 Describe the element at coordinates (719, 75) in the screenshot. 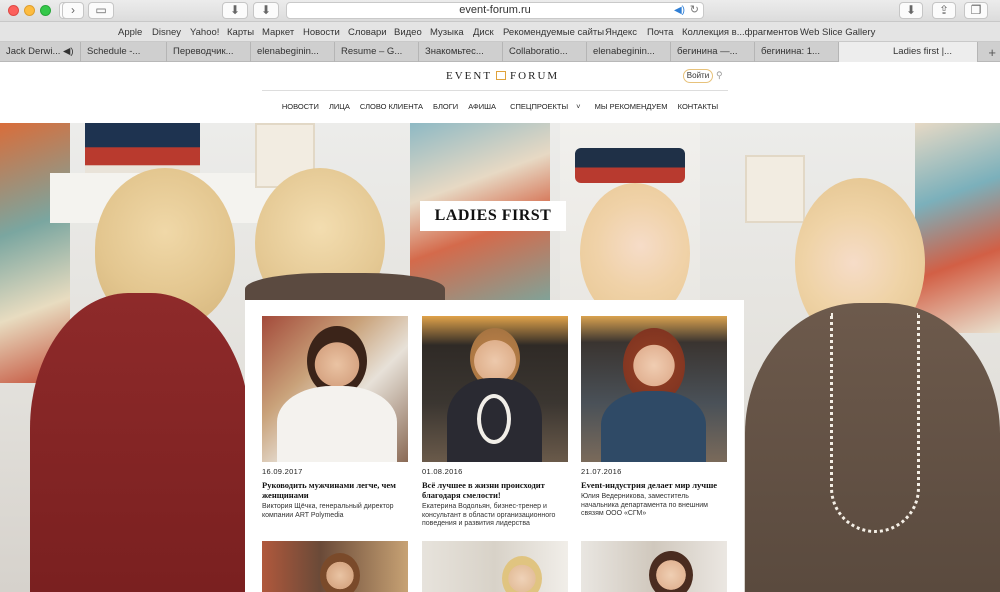

I see `search-icon: ⚲` at that location.